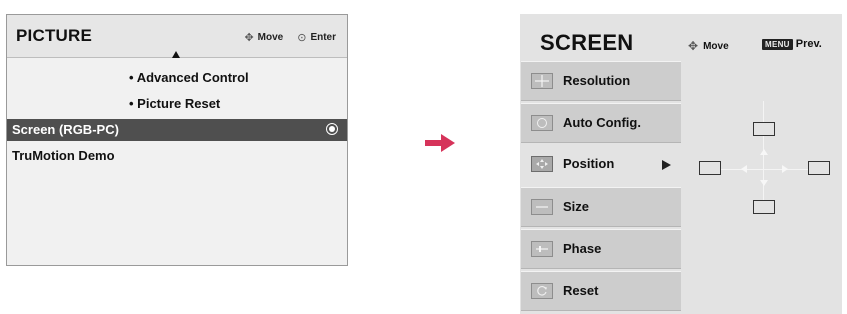  I want to click on screen-menu-prev-hint: MENU Prev., so click(792, 44).